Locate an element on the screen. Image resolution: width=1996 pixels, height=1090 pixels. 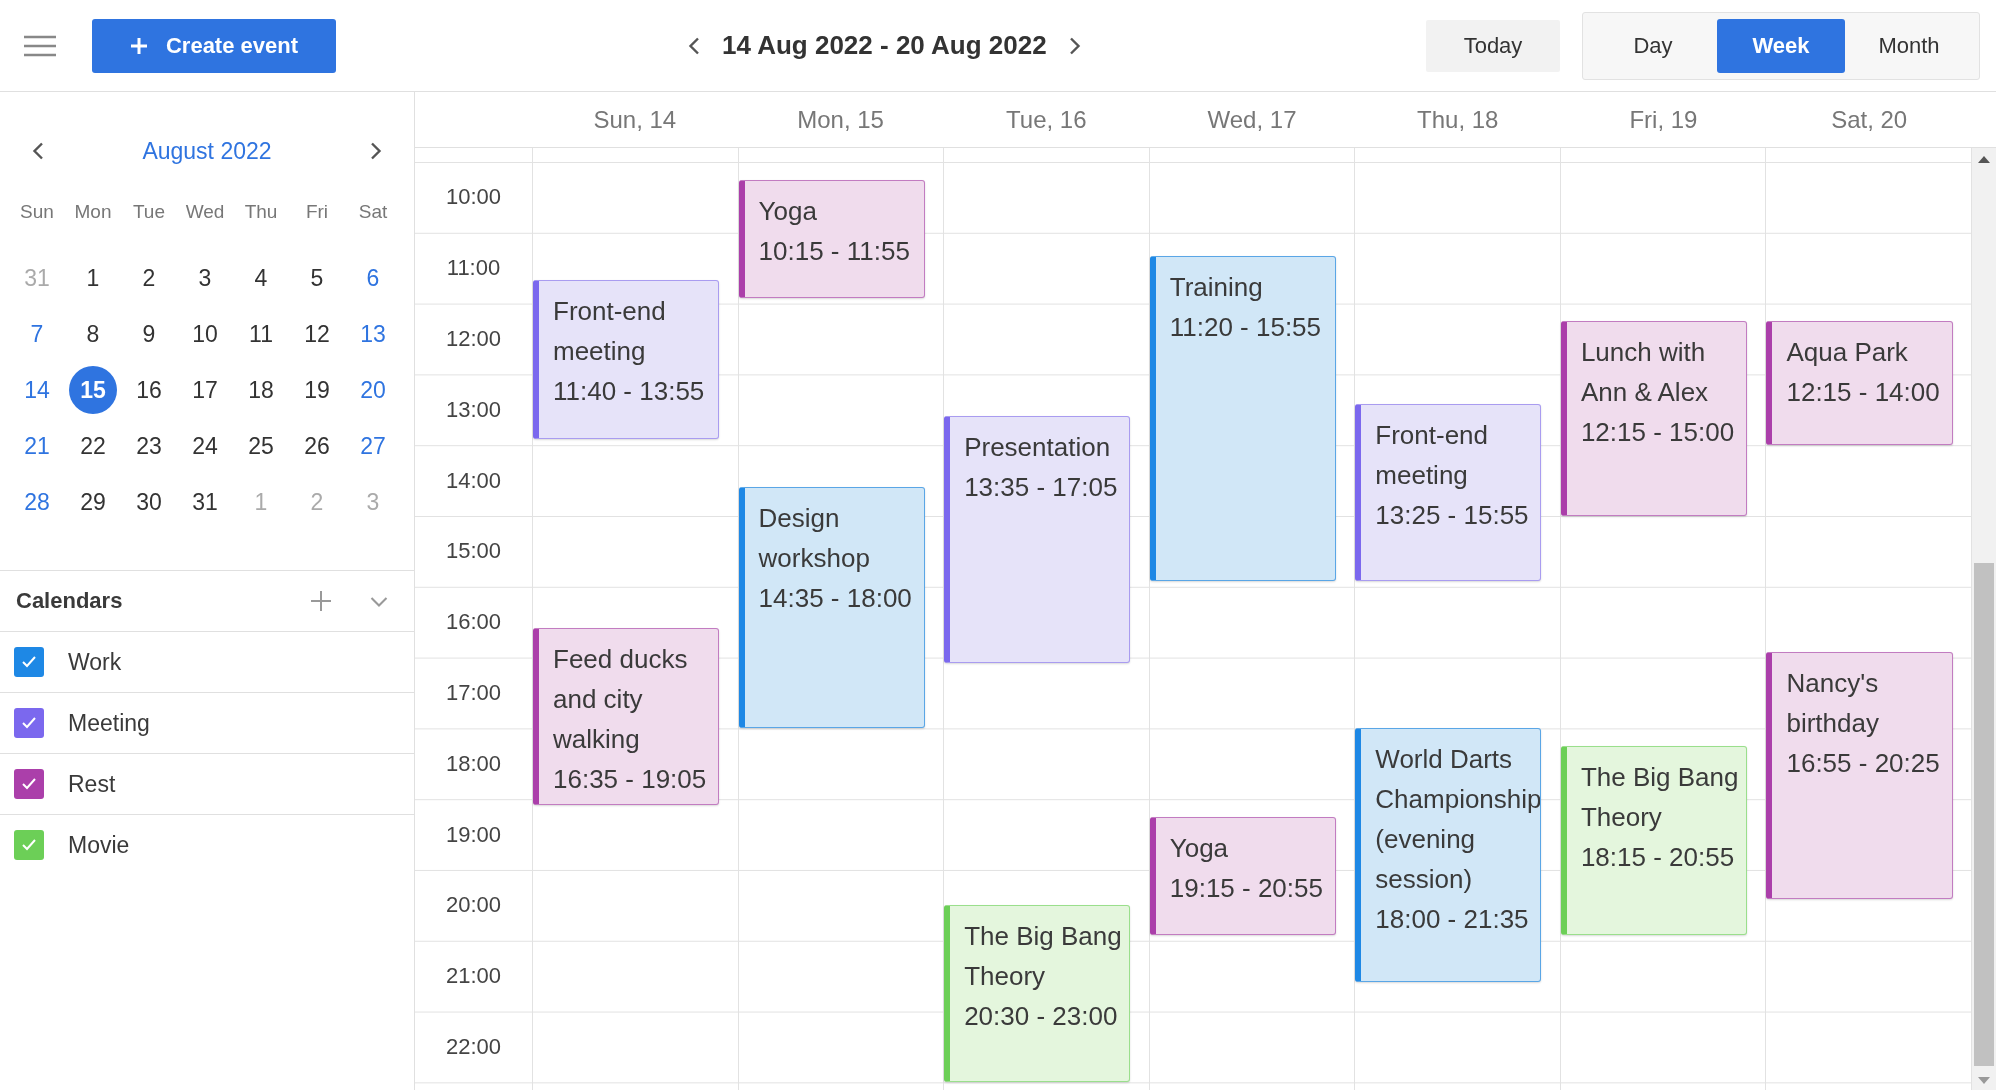
scroll-up-icon is located at coordinates (1984, 159).